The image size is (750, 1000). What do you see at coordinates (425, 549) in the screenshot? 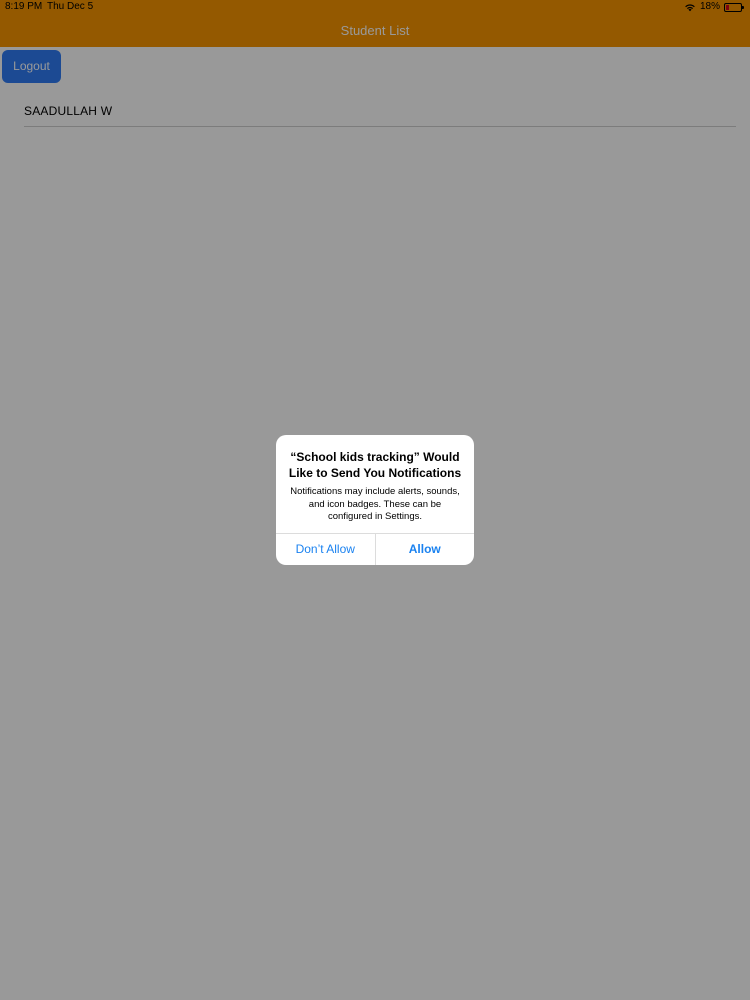
I see `allow-button: Allow` at bounding box center [425, 549].